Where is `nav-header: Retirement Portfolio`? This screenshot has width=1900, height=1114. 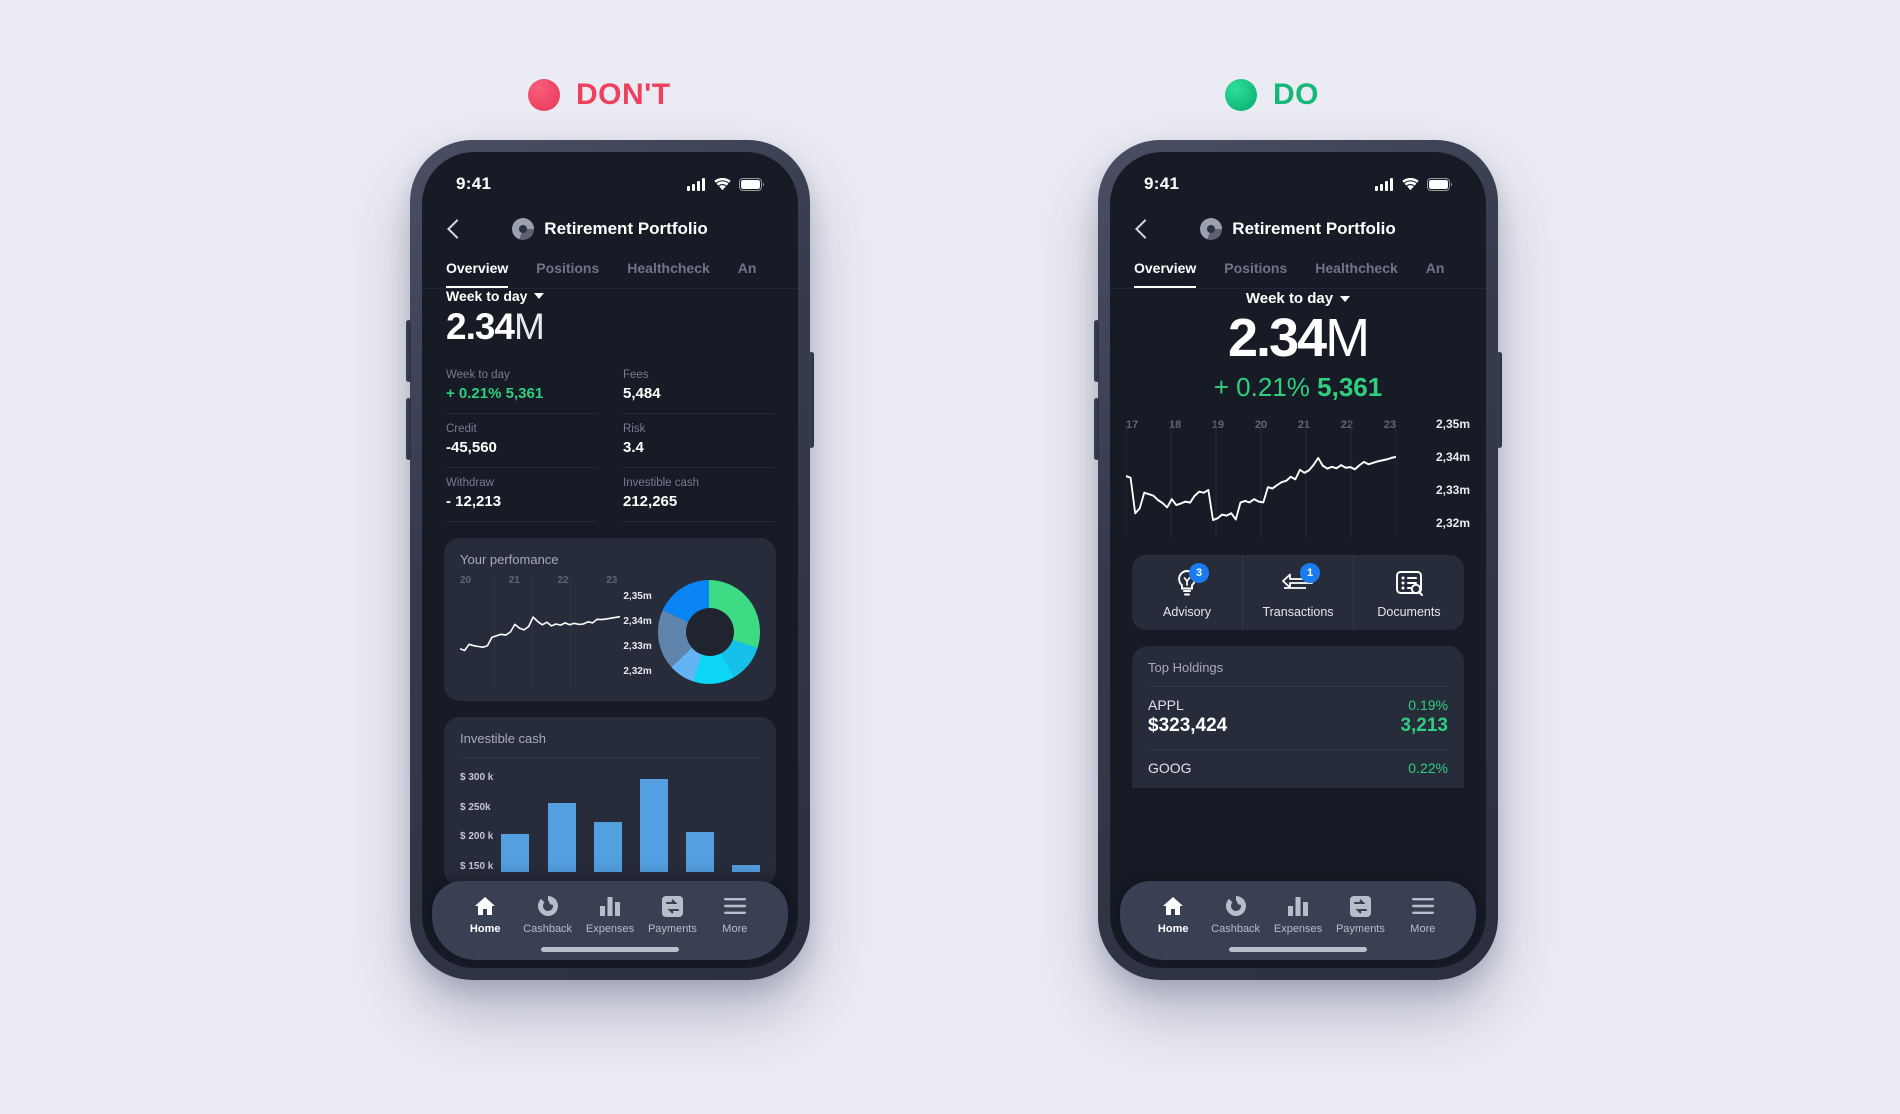 nav-header: Retirement Portfolio is located at coordinates (610, 222).